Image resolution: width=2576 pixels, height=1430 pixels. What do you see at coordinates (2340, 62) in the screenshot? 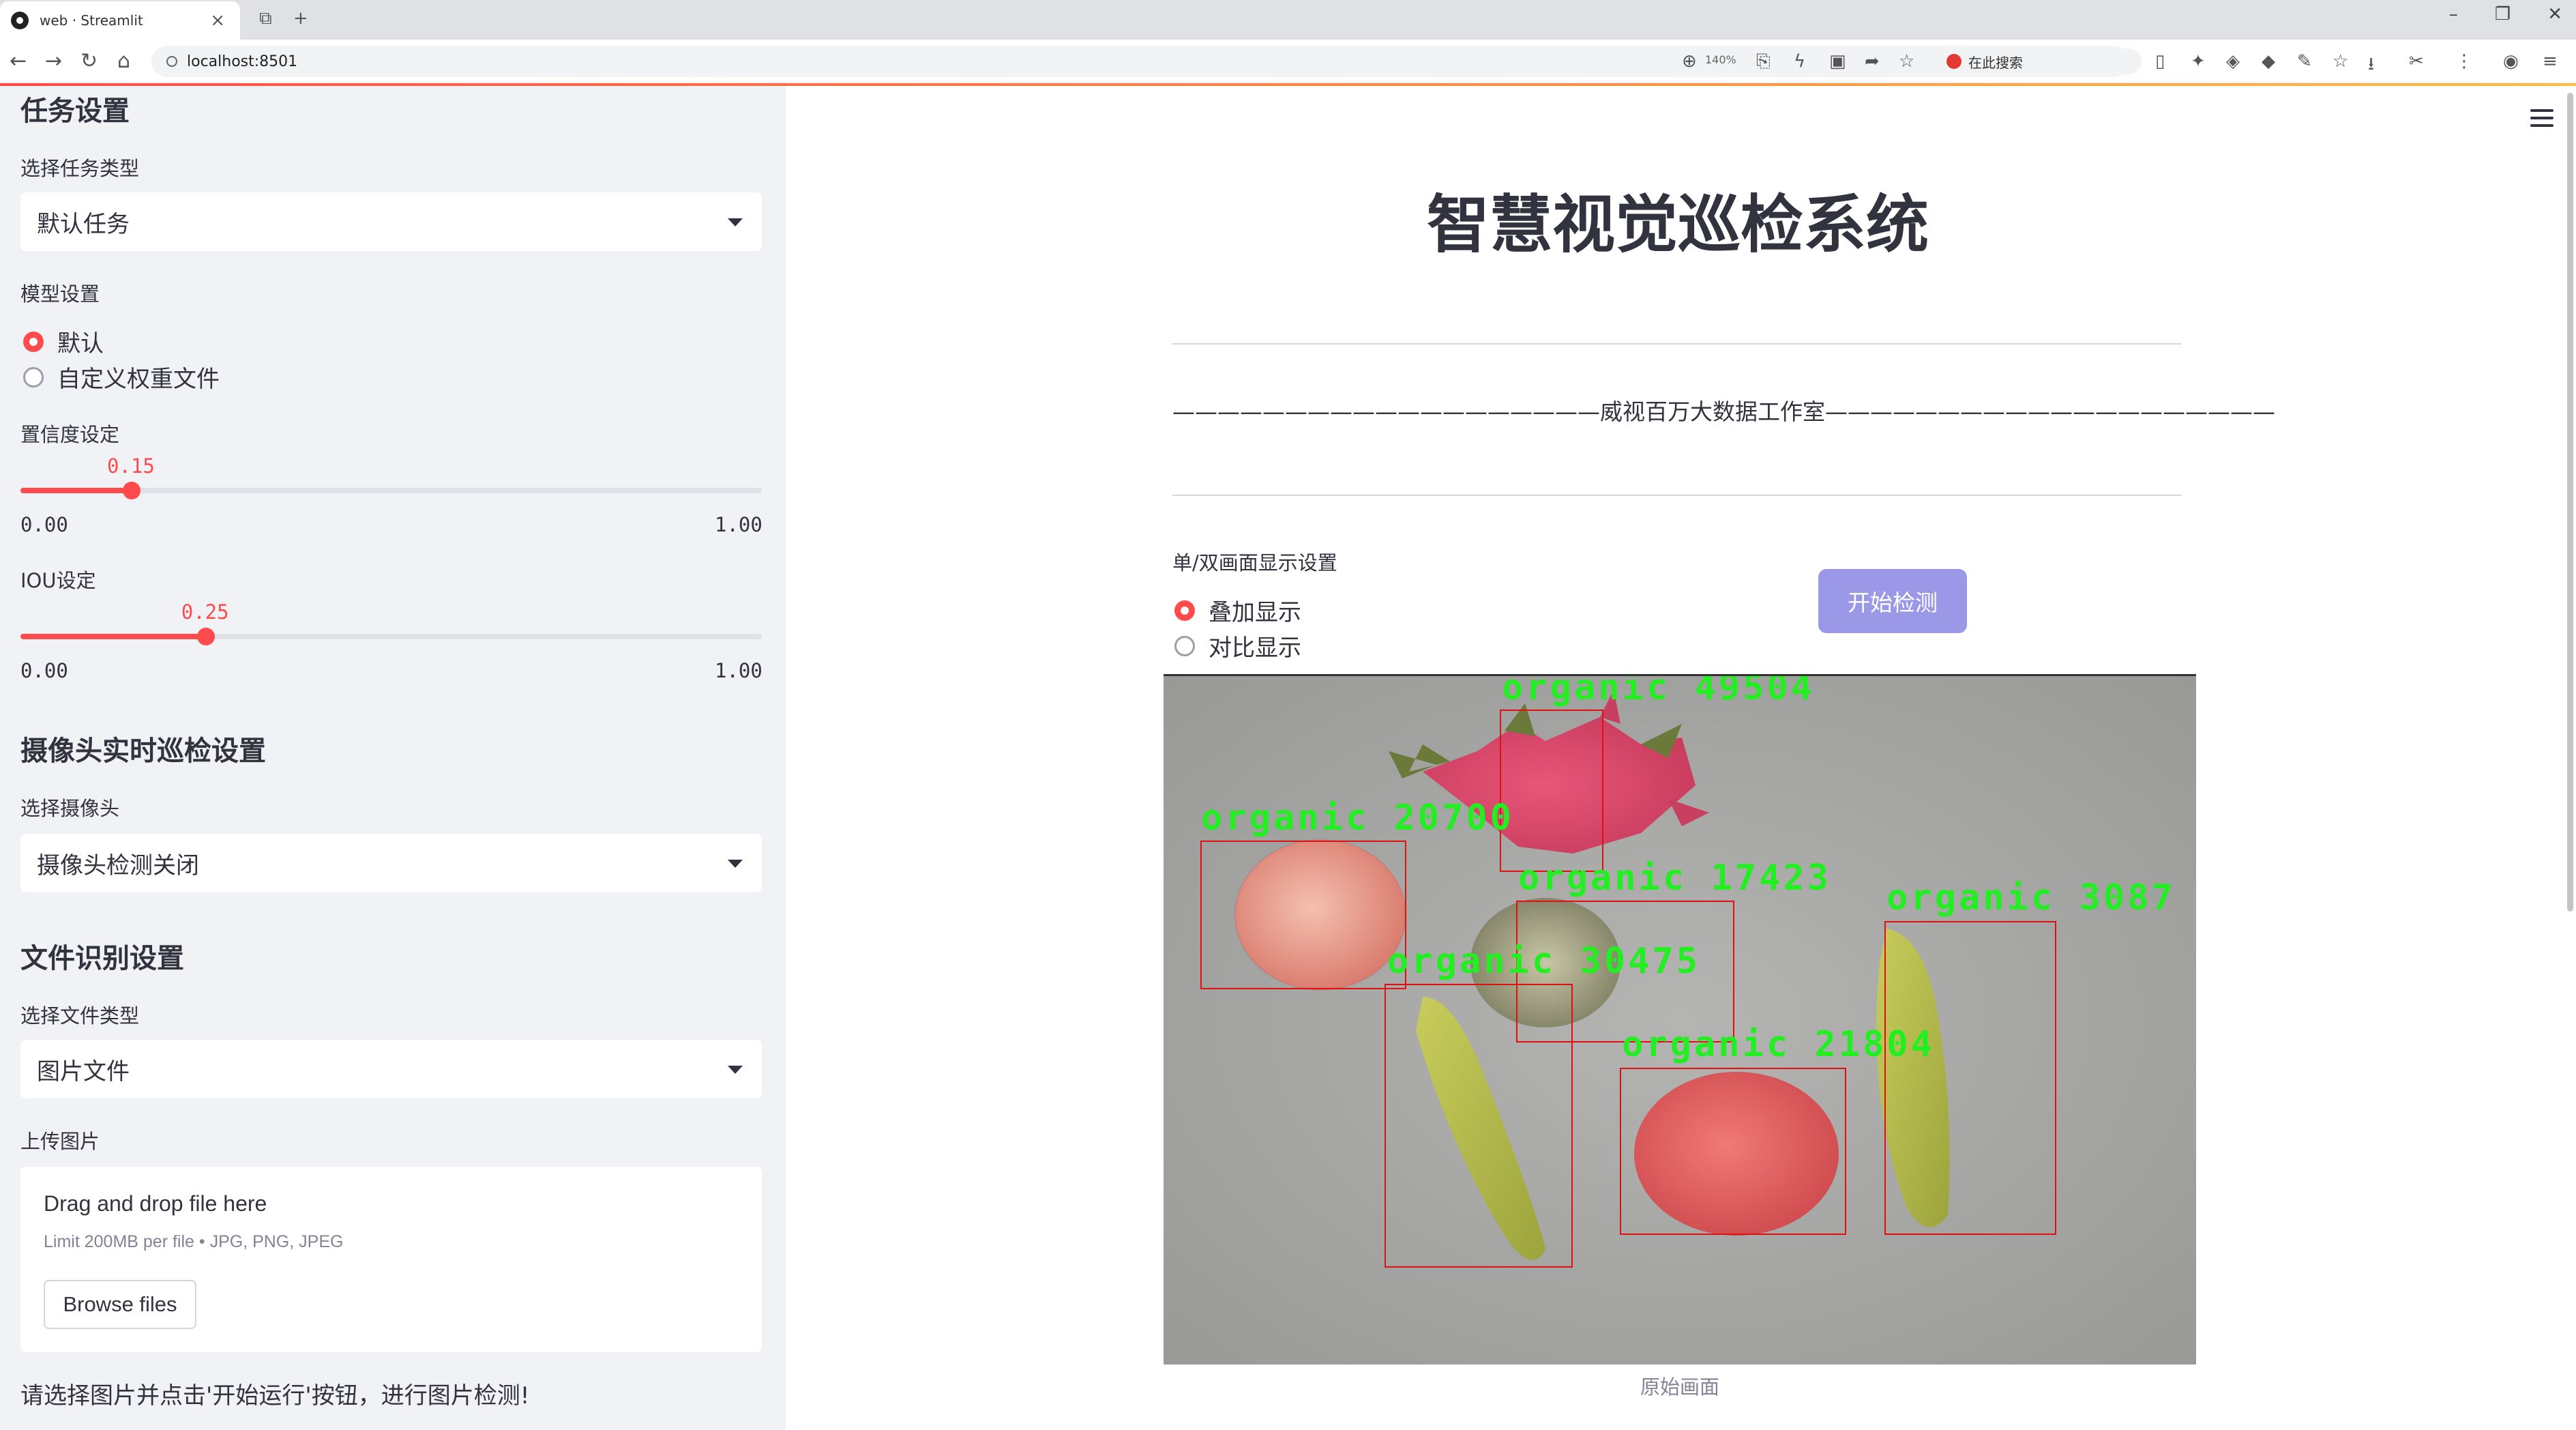
I see `bookmark-star-icon: ☆` at bounding box center [2340, 62].